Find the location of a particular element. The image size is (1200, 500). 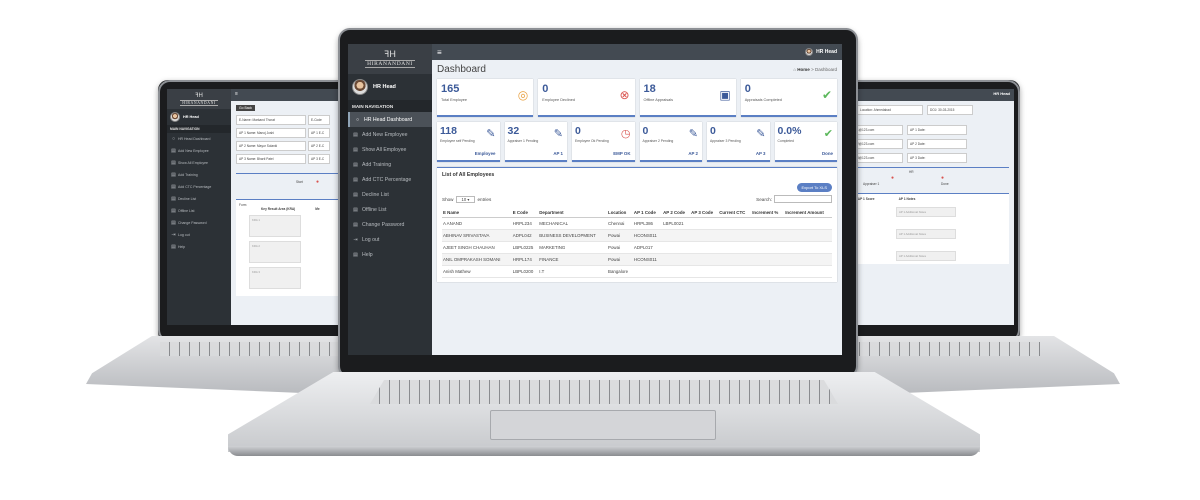

kra-header: Key Result Area (KRA) is located at coordinates (278, 209).